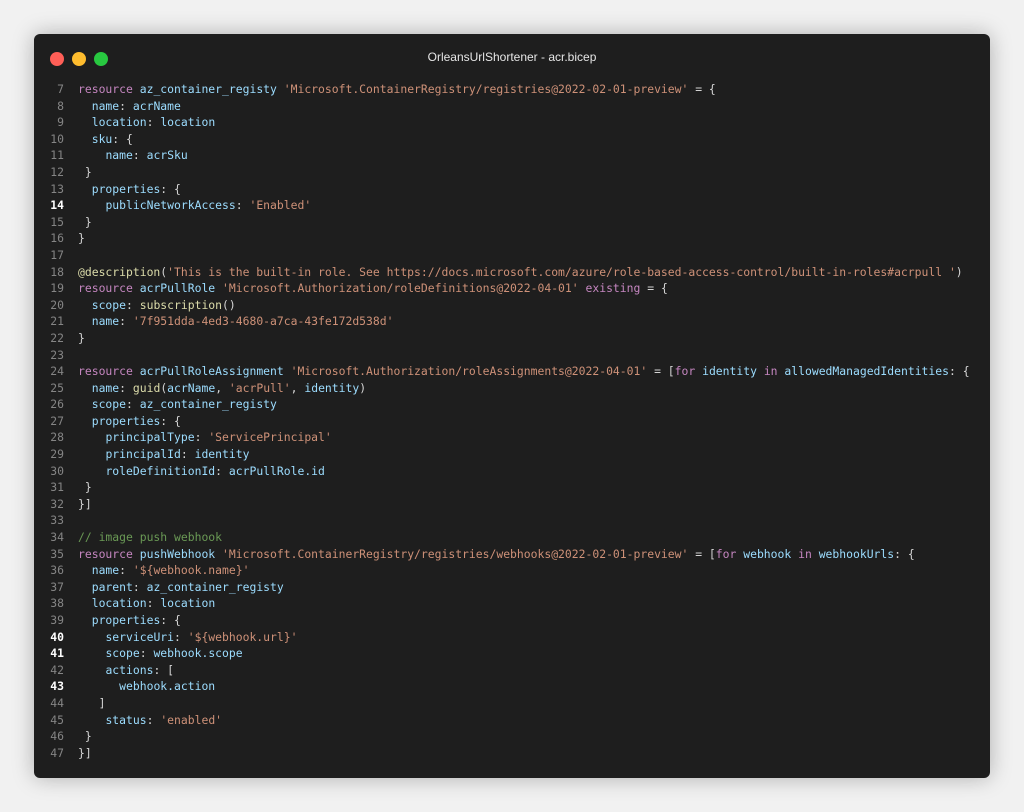 Image resolution: width=1024 pixels, height=812 pixels. What do you see at coordinates (191, 387) in the screenshot?
I see `identifier-token: acrName` at bounding box center [191, 387].